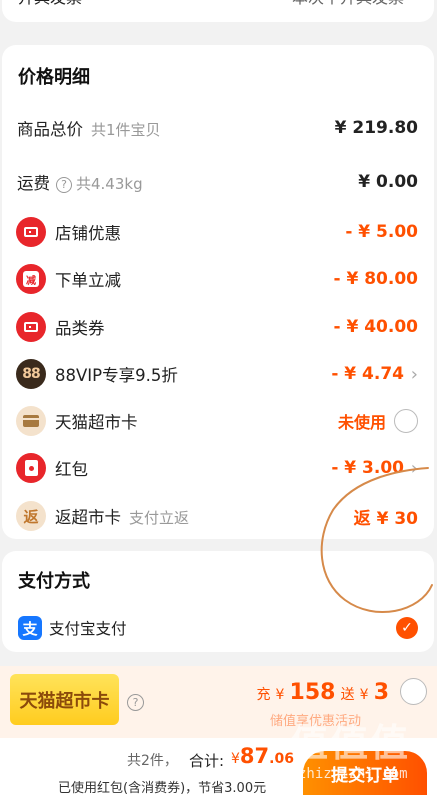 This screenshot has width=437, height=795. What do you see at coordinates (406, 421) in the screenshot?
I see `tmall-card-radio` at bounding box center [406, 421].